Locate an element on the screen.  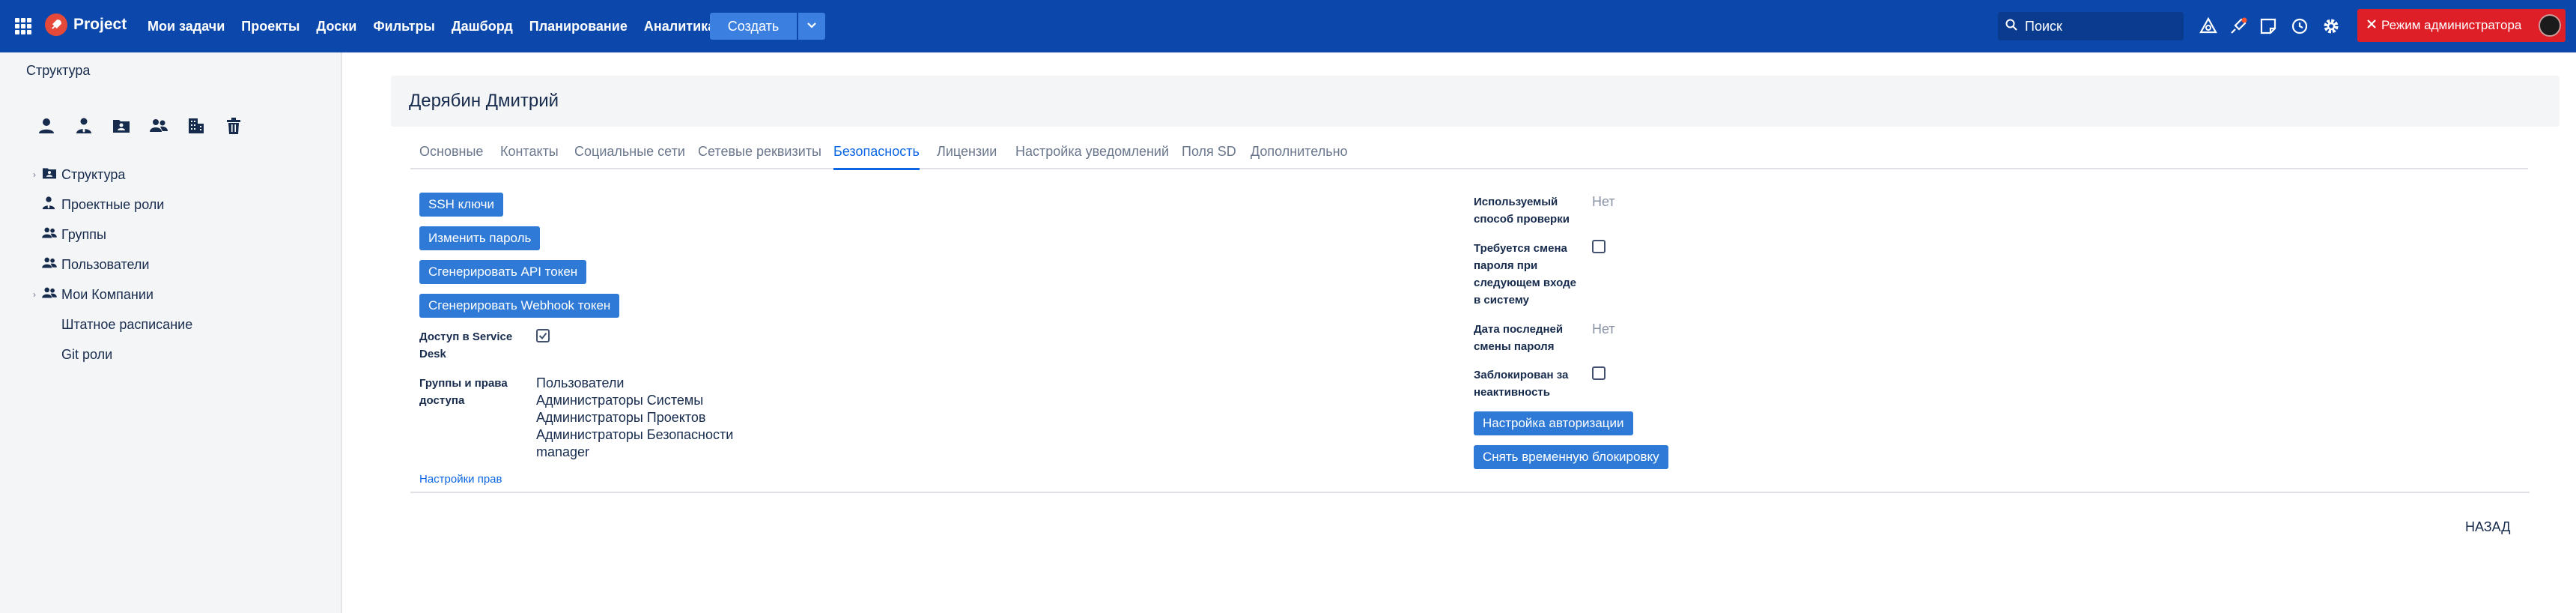
sidebar-item-label: Штатное расписание is located at coordinates (127, 324).